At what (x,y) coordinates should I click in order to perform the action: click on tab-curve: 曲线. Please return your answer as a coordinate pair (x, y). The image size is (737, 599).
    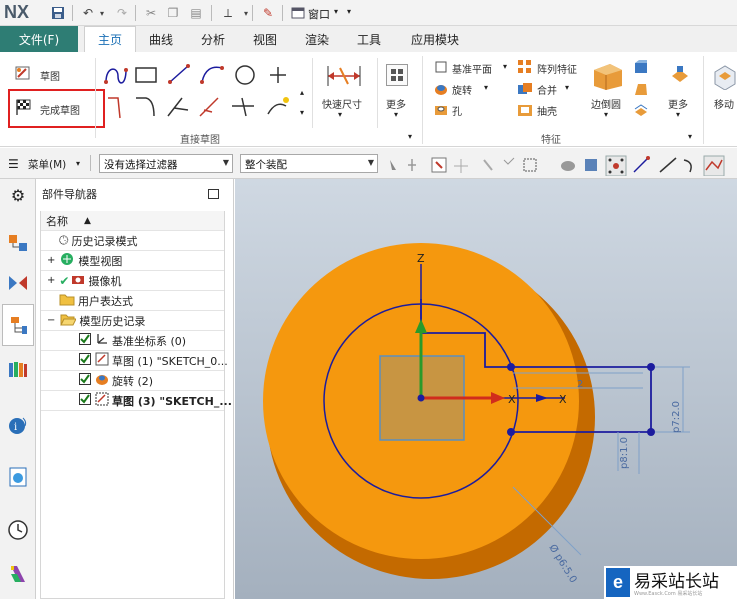
    Looking at the image, I should click on (161, 39).